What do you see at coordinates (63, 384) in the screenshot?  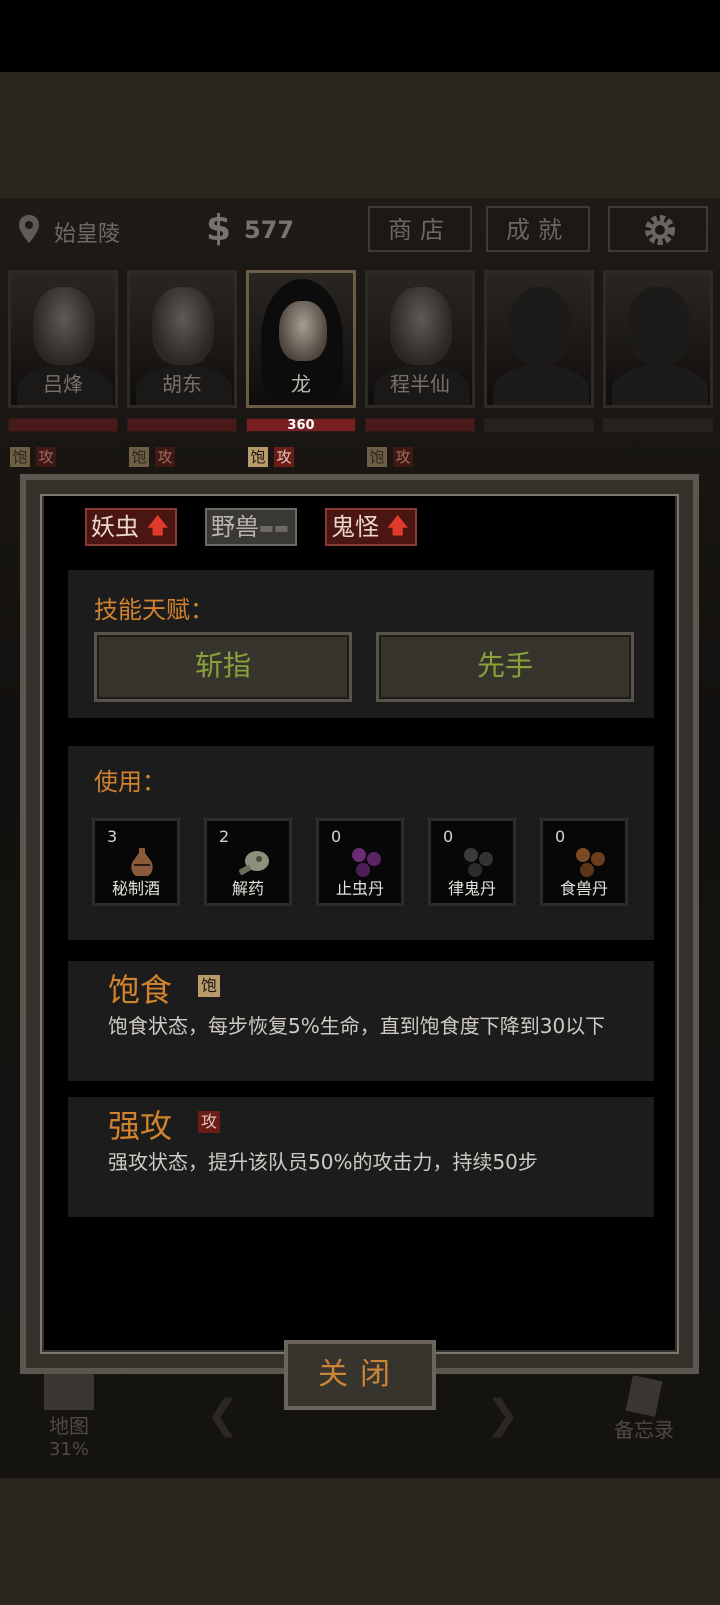 I see `party-member-name: 吕烽` at bounding box center [63, 384].